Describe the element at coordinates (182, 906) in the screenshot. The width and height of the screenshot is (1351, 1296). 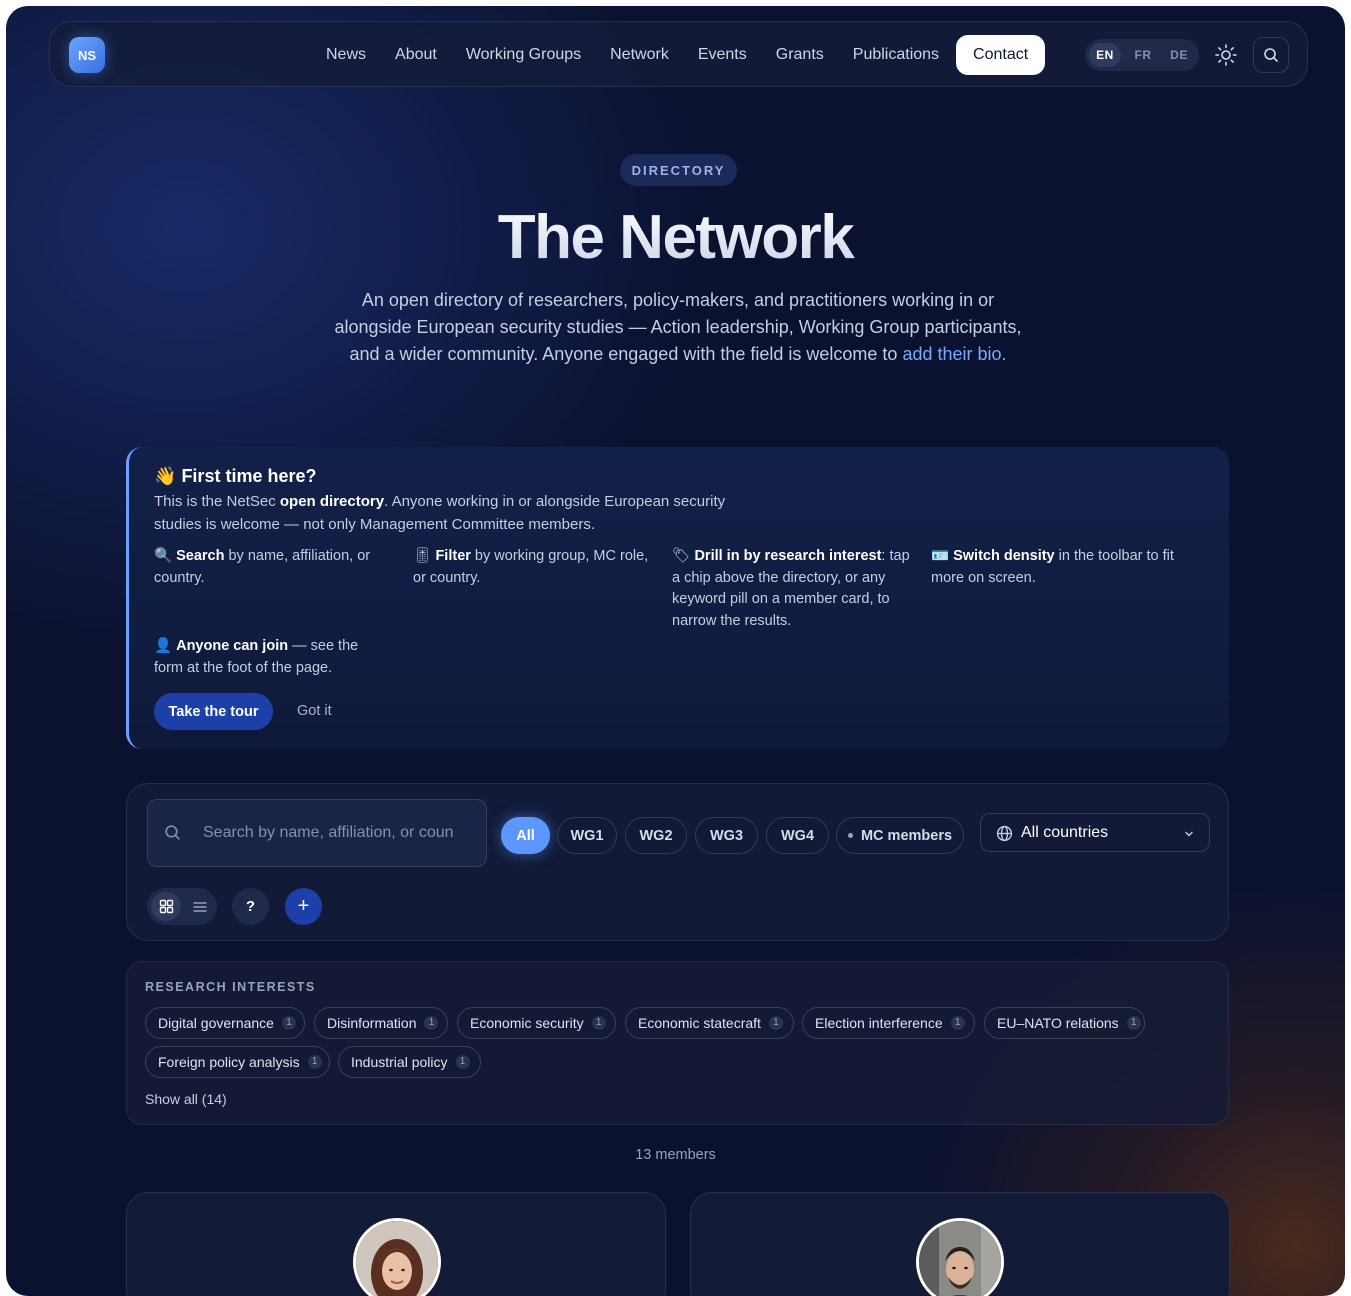
I see `density-toggle` at that location.